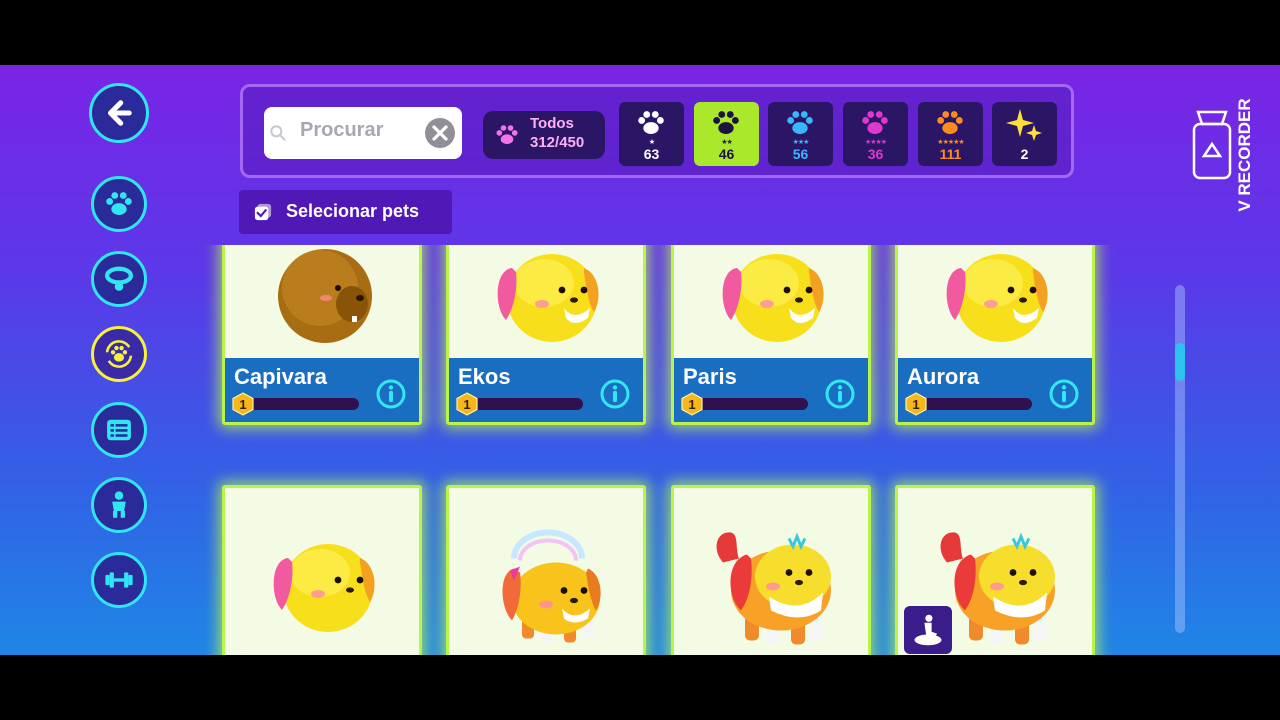  I want to click on select-pets-label: Selecionar pets, so click(353, 211).